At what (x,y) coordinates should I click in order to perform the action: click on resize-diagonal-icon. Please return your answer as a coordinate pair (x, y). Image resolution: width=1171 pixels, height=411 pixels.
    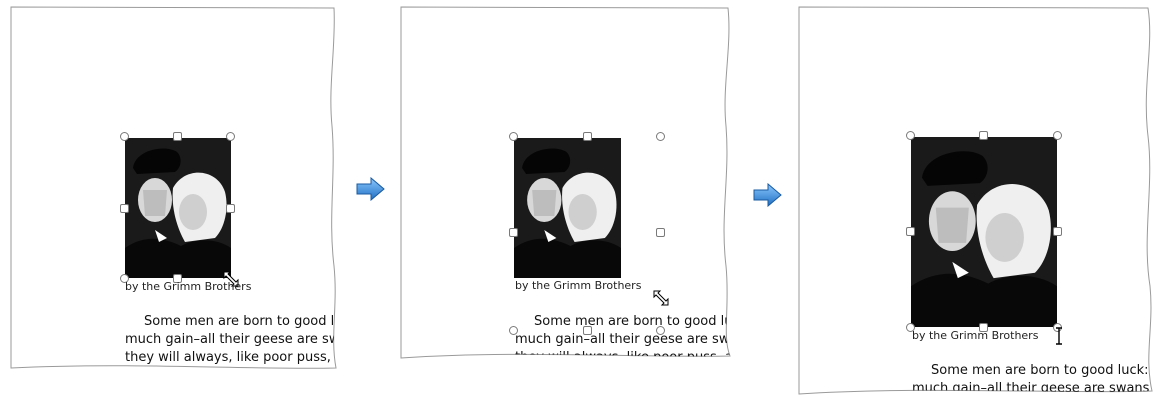
    Looking at the image, I should click on (661, 298).